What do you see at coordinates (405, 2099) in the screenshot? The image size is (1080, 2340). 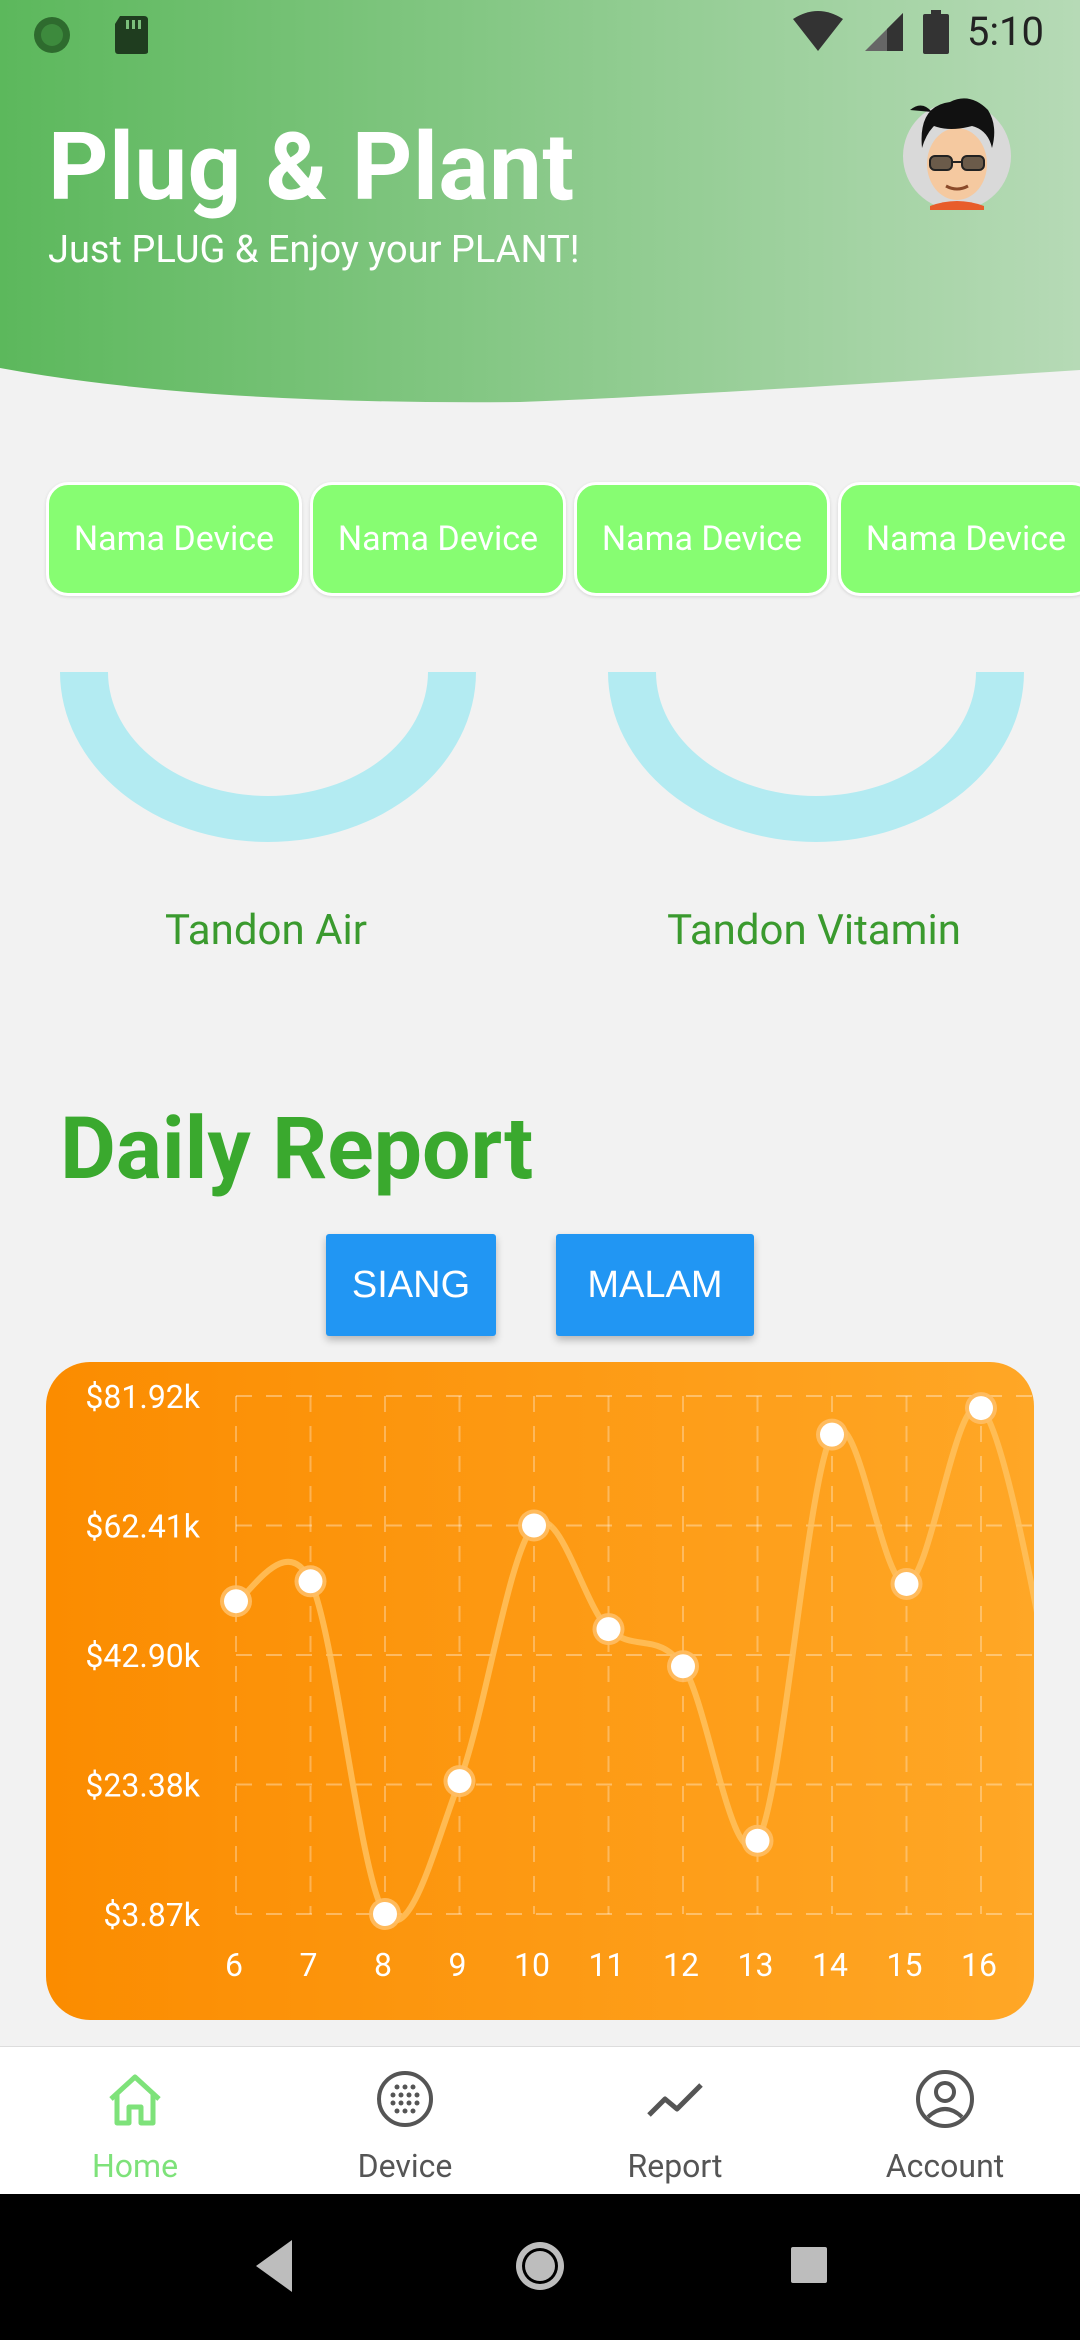 I see `device-dots-icon` at bounding box center [405, 2099].